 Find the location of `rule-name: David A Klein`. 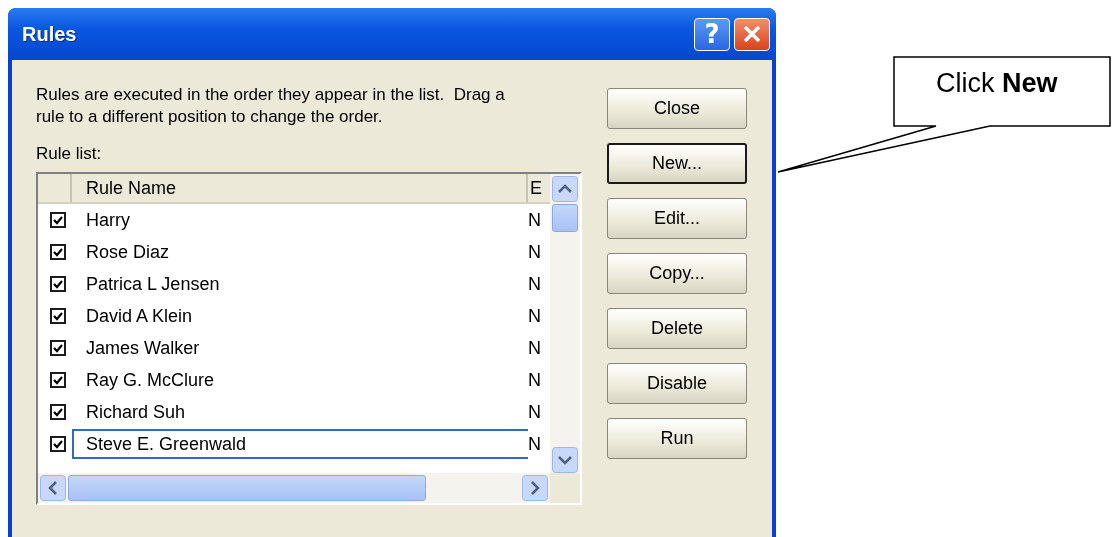

rule-name: David A Klein is located at coordinates (300, 316).